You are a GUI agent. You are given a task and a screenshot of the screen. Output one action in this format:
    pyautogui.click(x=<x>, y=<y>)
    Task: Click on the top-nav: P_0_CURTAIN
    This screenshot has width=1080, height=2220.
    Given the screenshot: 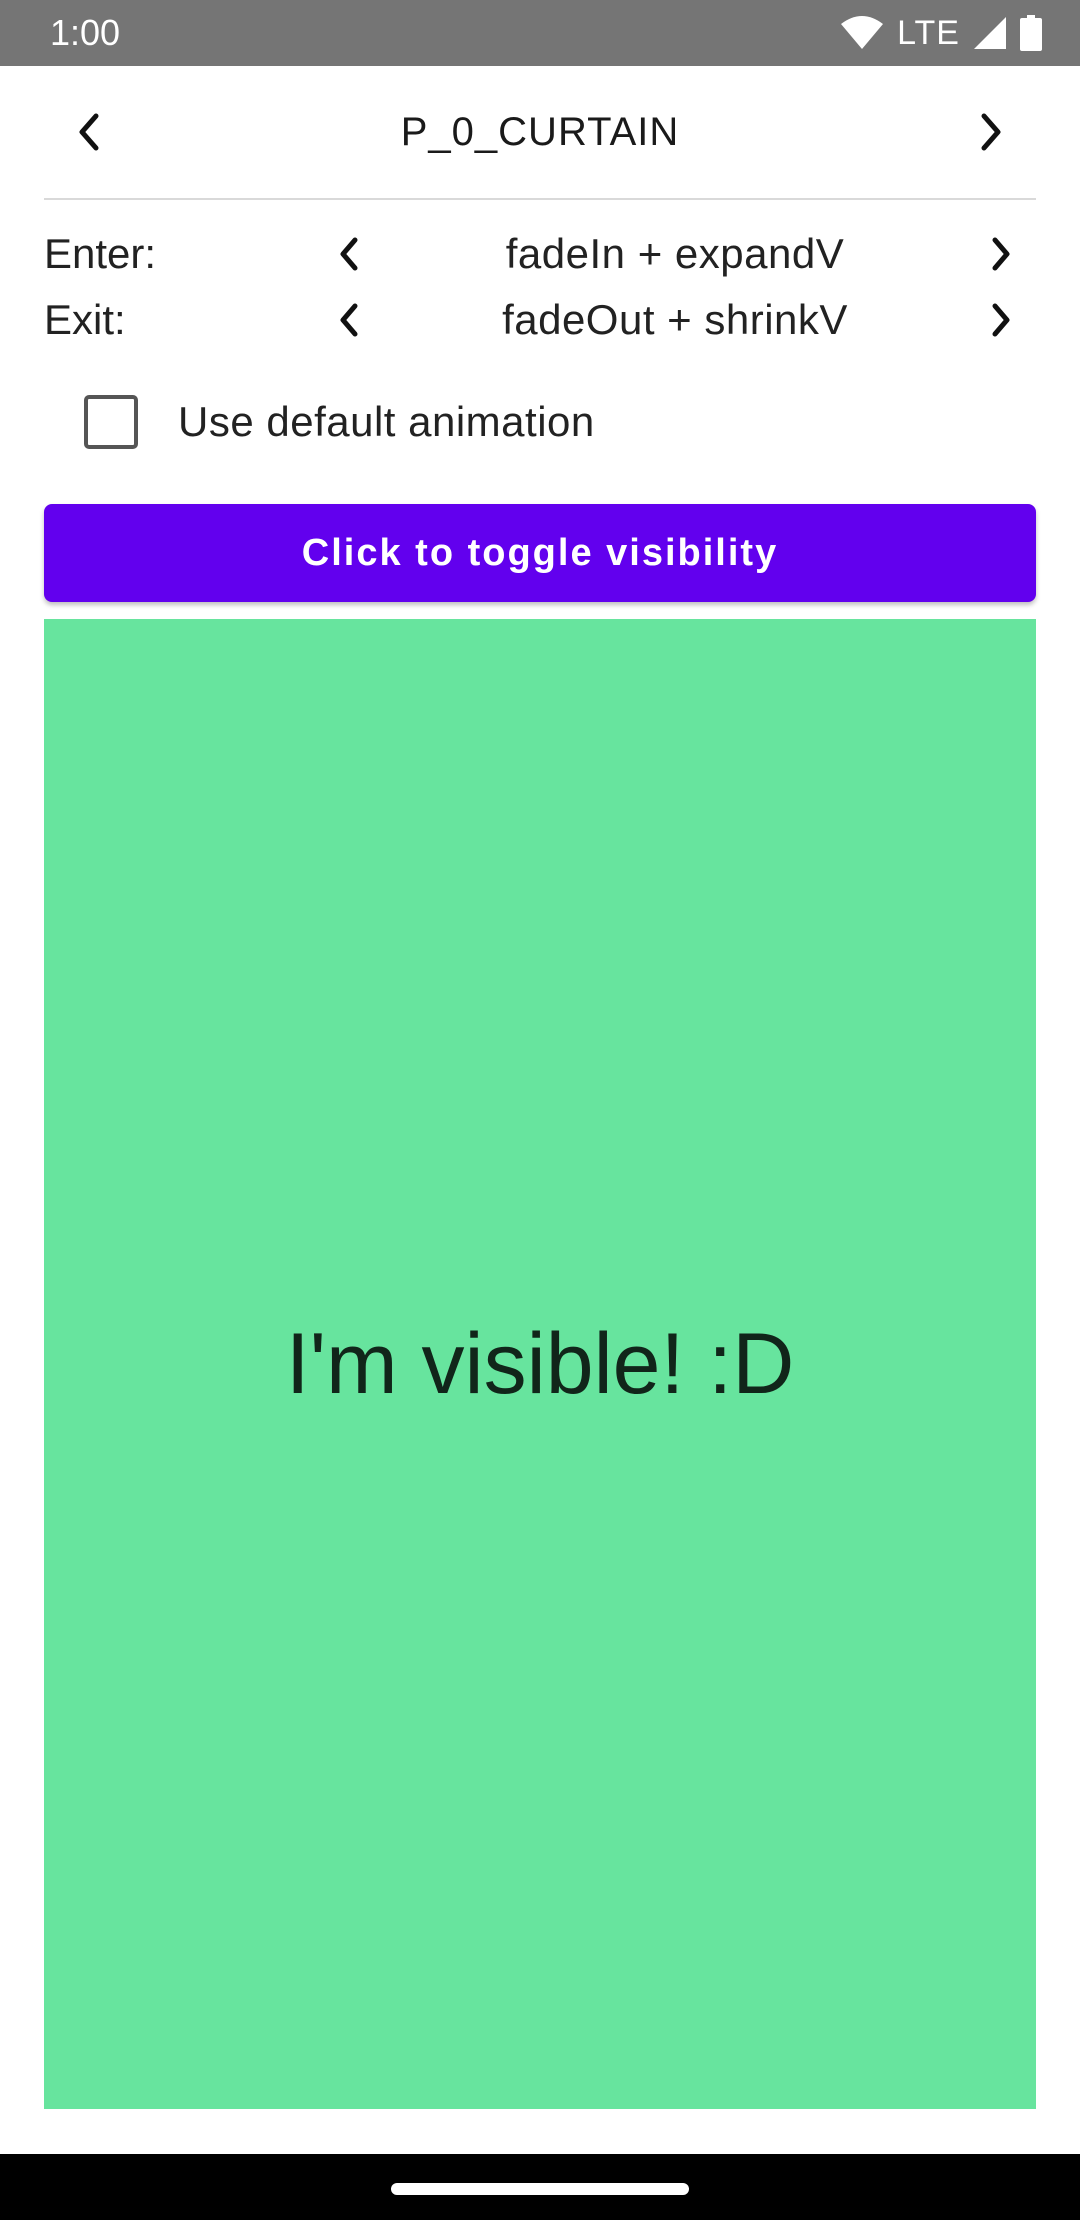 What is the action you would take?
    pyautogui.click(x=540, y=133)
    